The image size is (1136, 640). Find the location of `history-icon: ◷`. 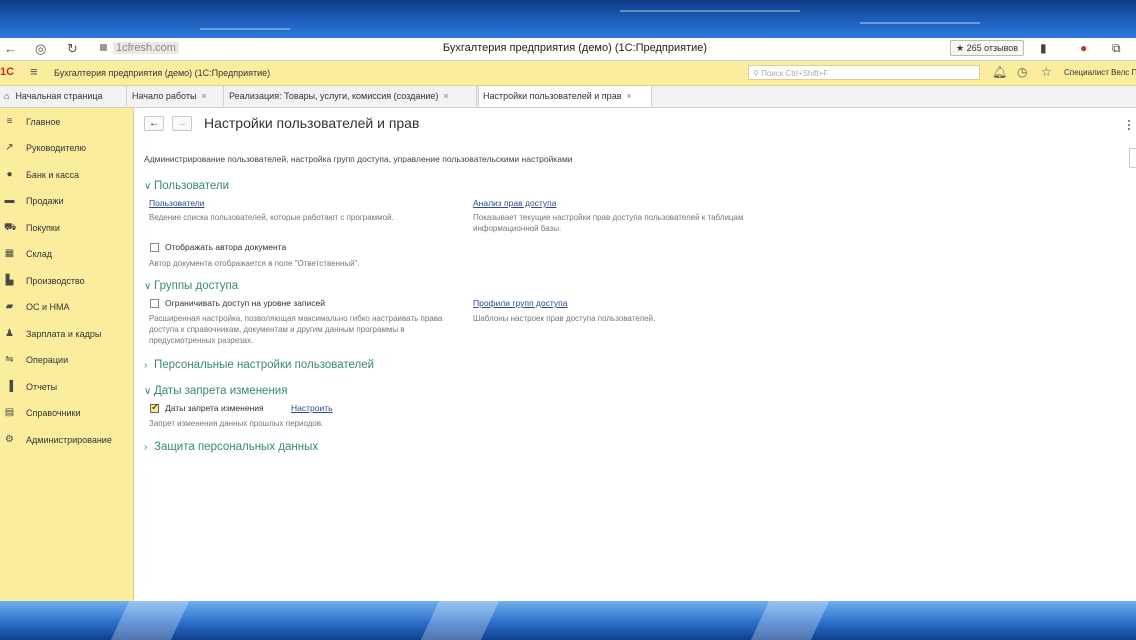

history-icon: ◷ is located at coordinates (1022, 72).